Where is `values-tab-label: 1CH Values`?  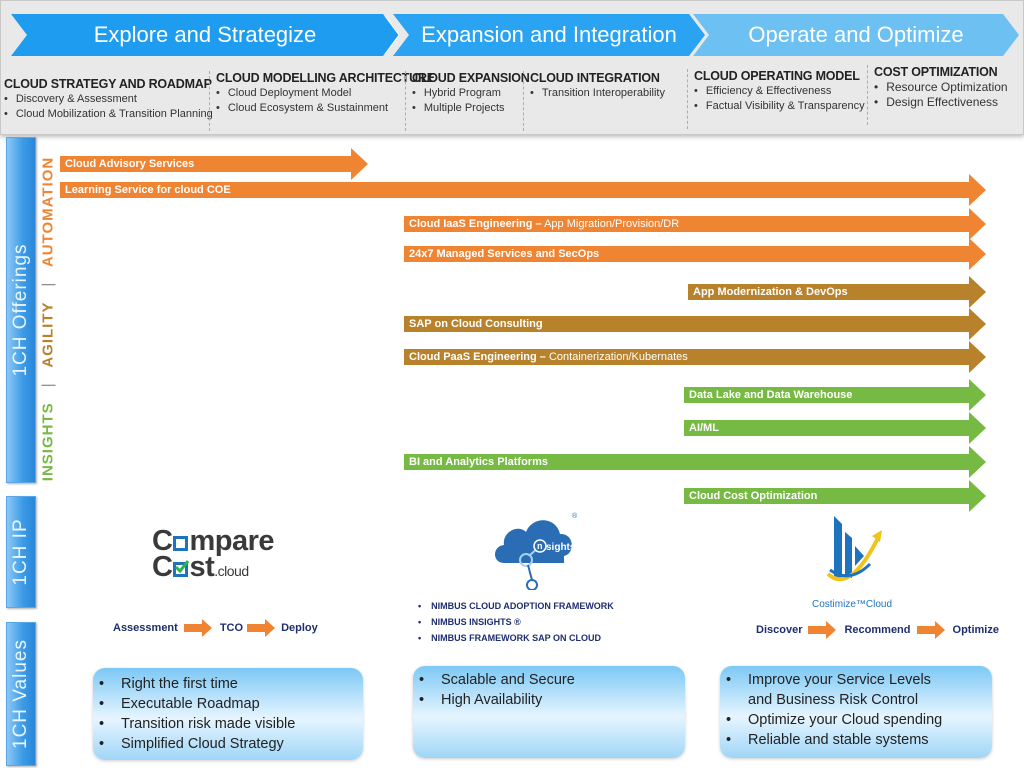 values-tab-label: 1CH Values is located at coordinates (20, 694).